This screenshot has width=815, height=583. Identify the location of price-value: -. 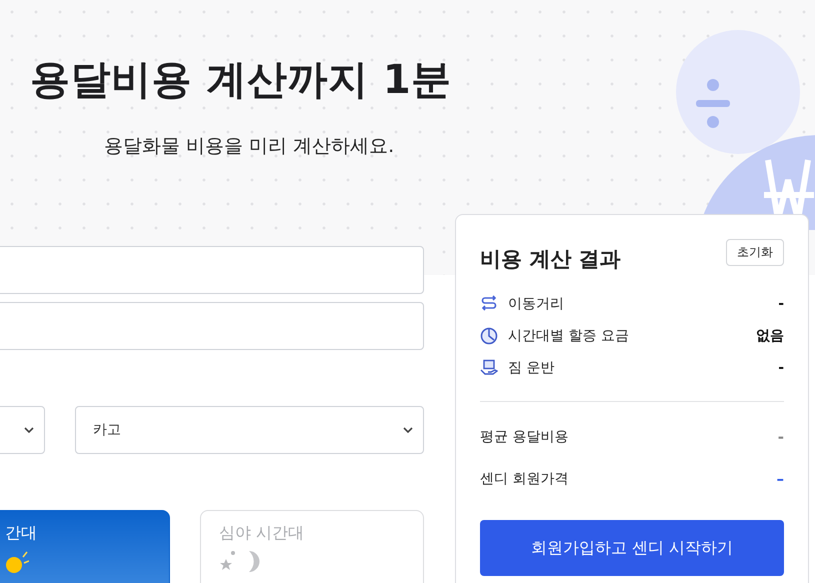
(781, 437).